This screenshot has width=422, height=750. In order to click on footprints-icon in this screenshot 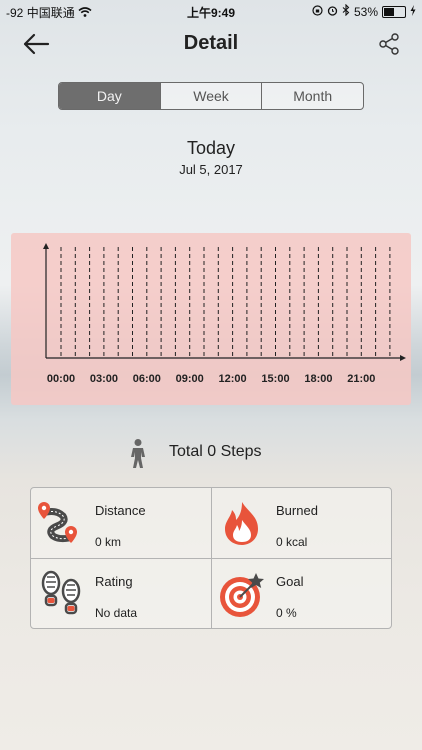, I will do `click(61, 594)`.